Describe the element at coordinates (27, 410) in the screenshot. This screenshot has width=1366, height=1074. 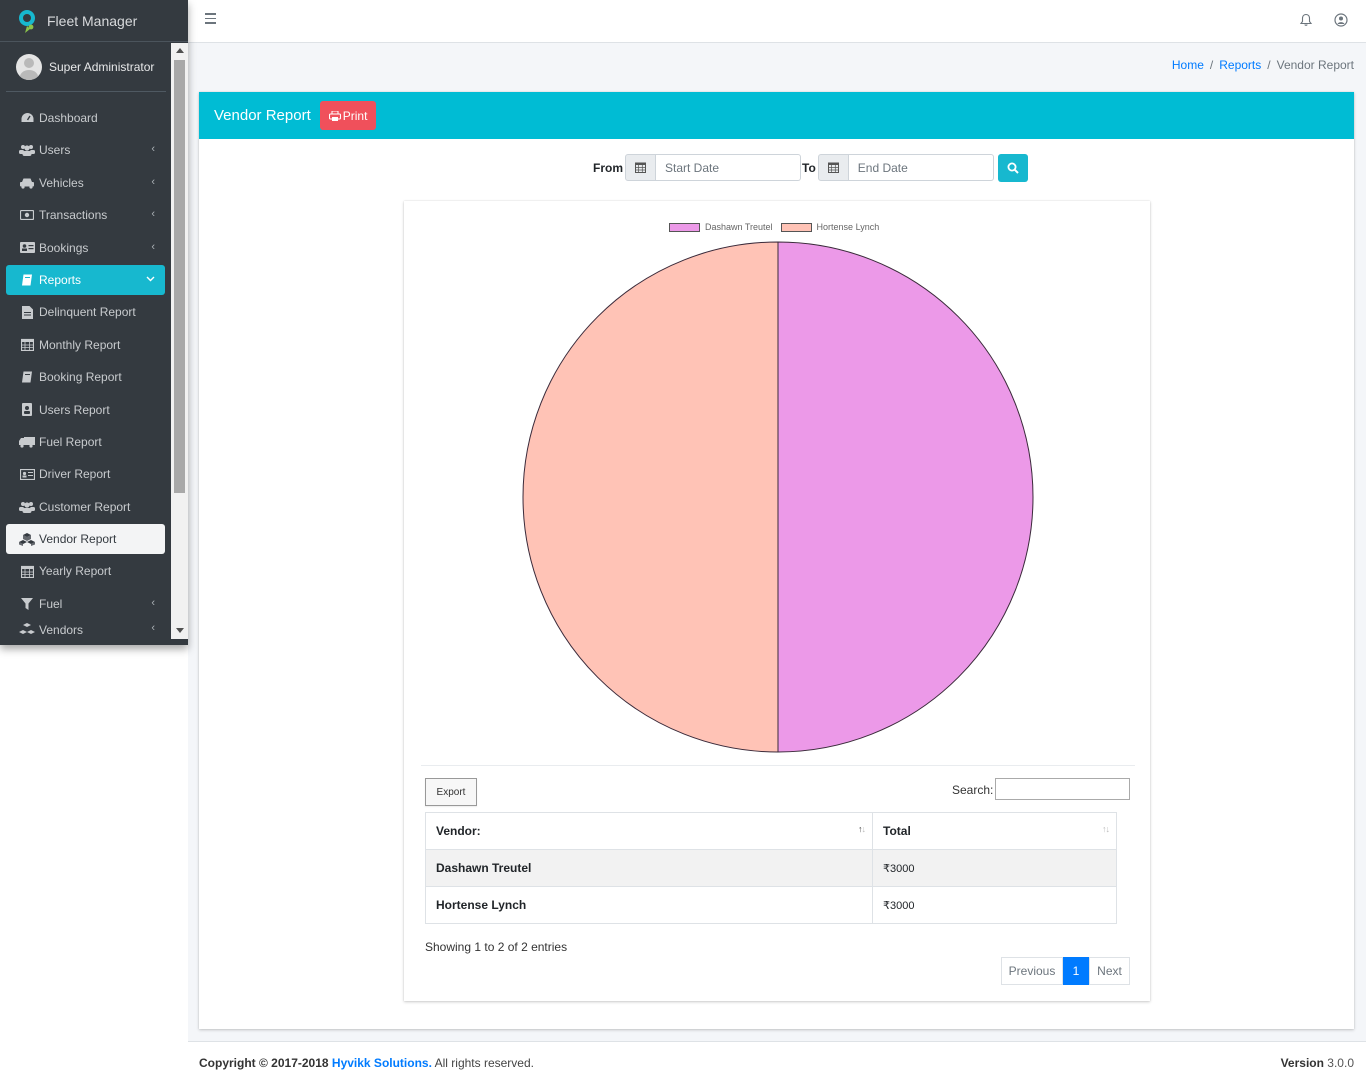
I see `address-book-icon` at that location.